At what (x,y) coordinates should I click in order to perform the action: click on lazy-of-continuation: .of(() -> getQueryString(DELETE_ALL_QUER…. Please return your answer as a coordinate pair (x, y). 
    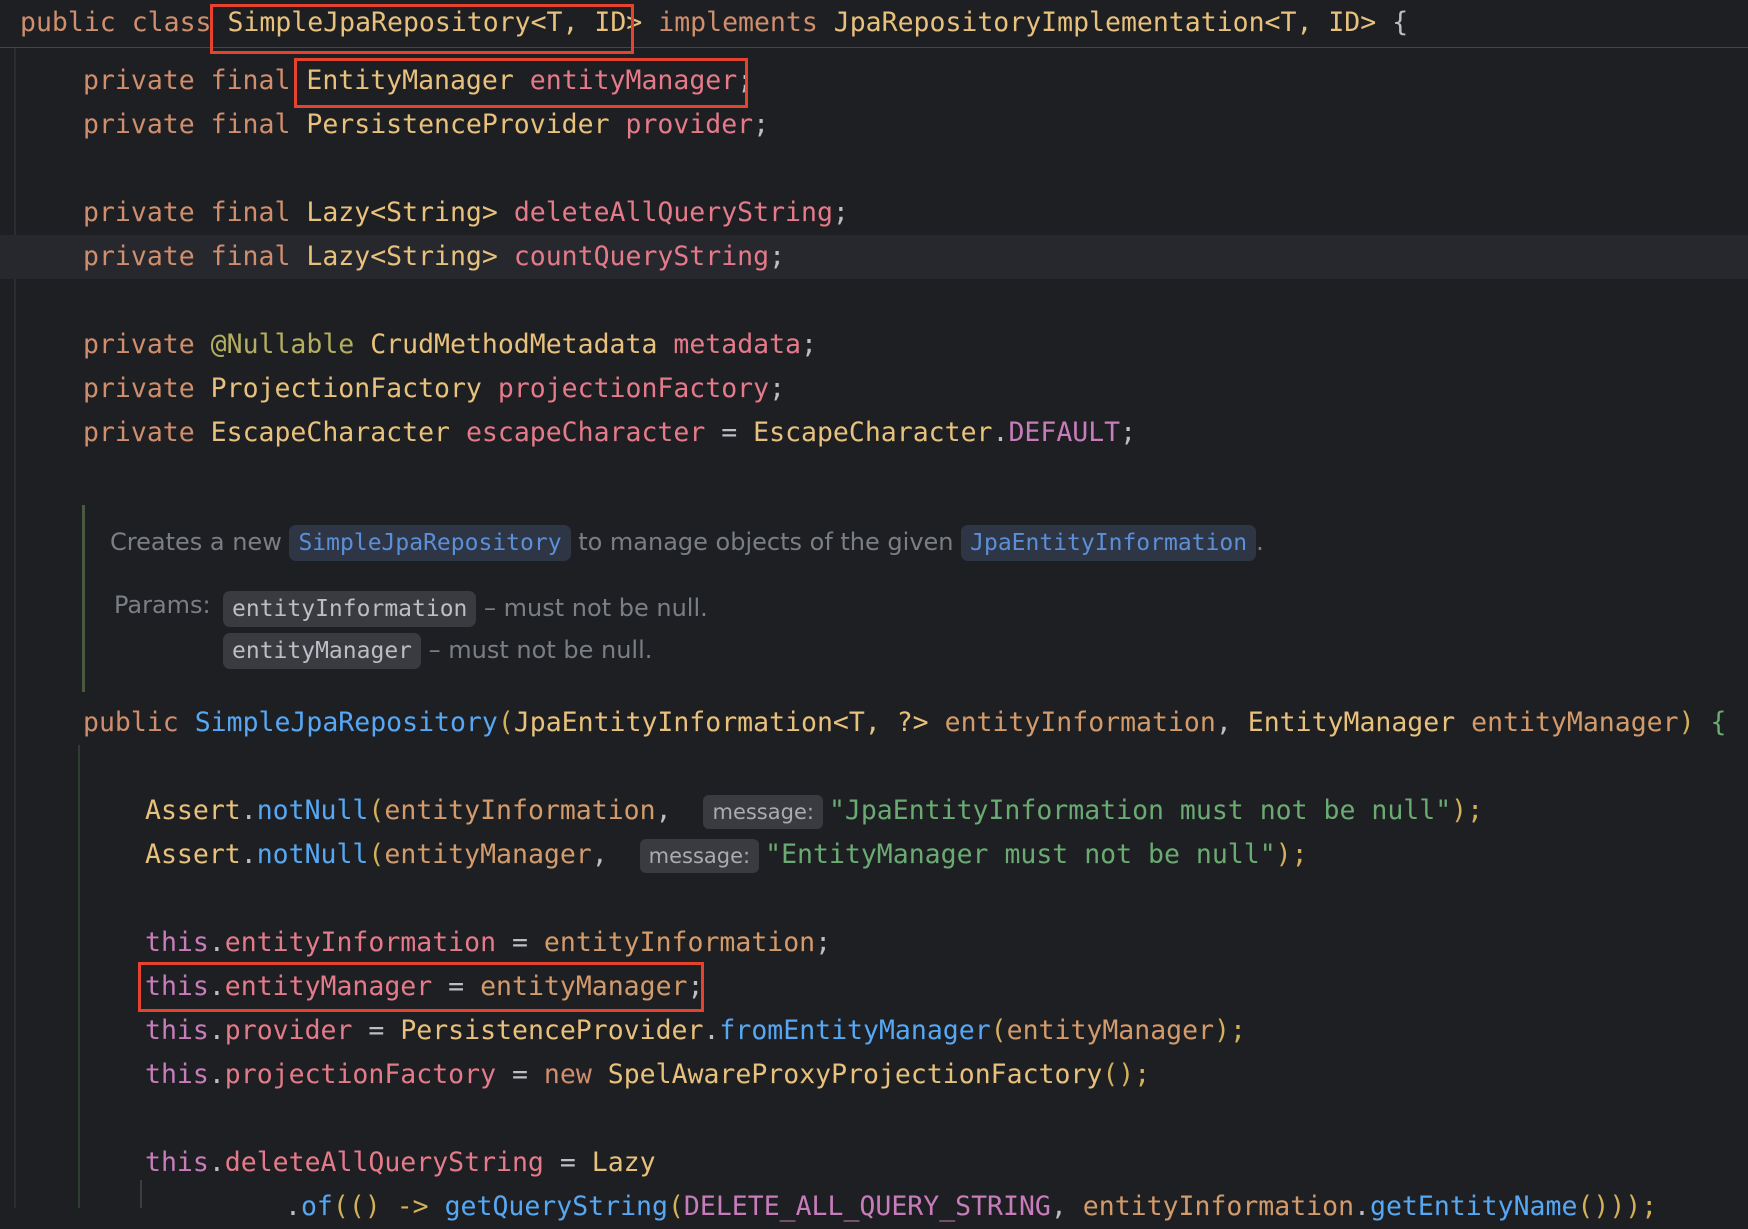
    Looking at the image, I should click on (971, 1207).